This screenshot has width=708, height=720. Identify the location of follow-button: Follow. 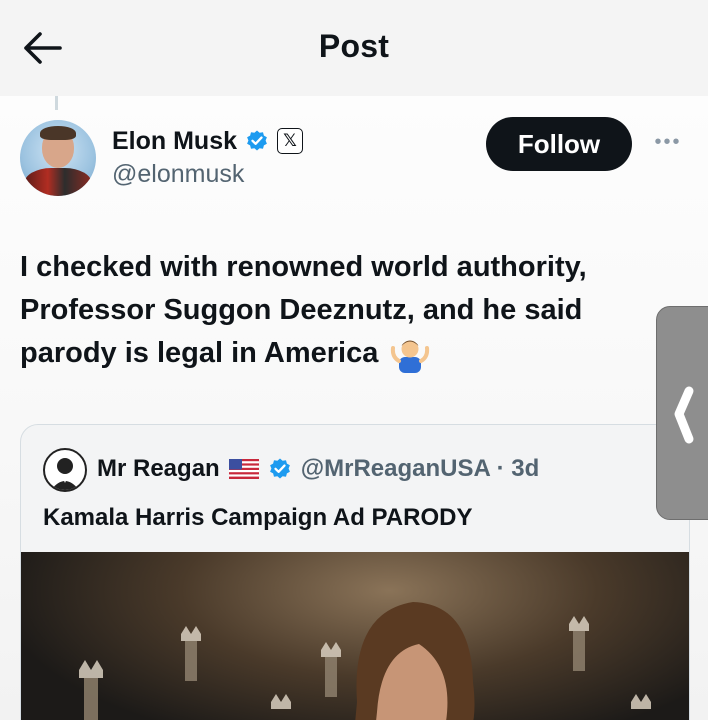
(559, 144).